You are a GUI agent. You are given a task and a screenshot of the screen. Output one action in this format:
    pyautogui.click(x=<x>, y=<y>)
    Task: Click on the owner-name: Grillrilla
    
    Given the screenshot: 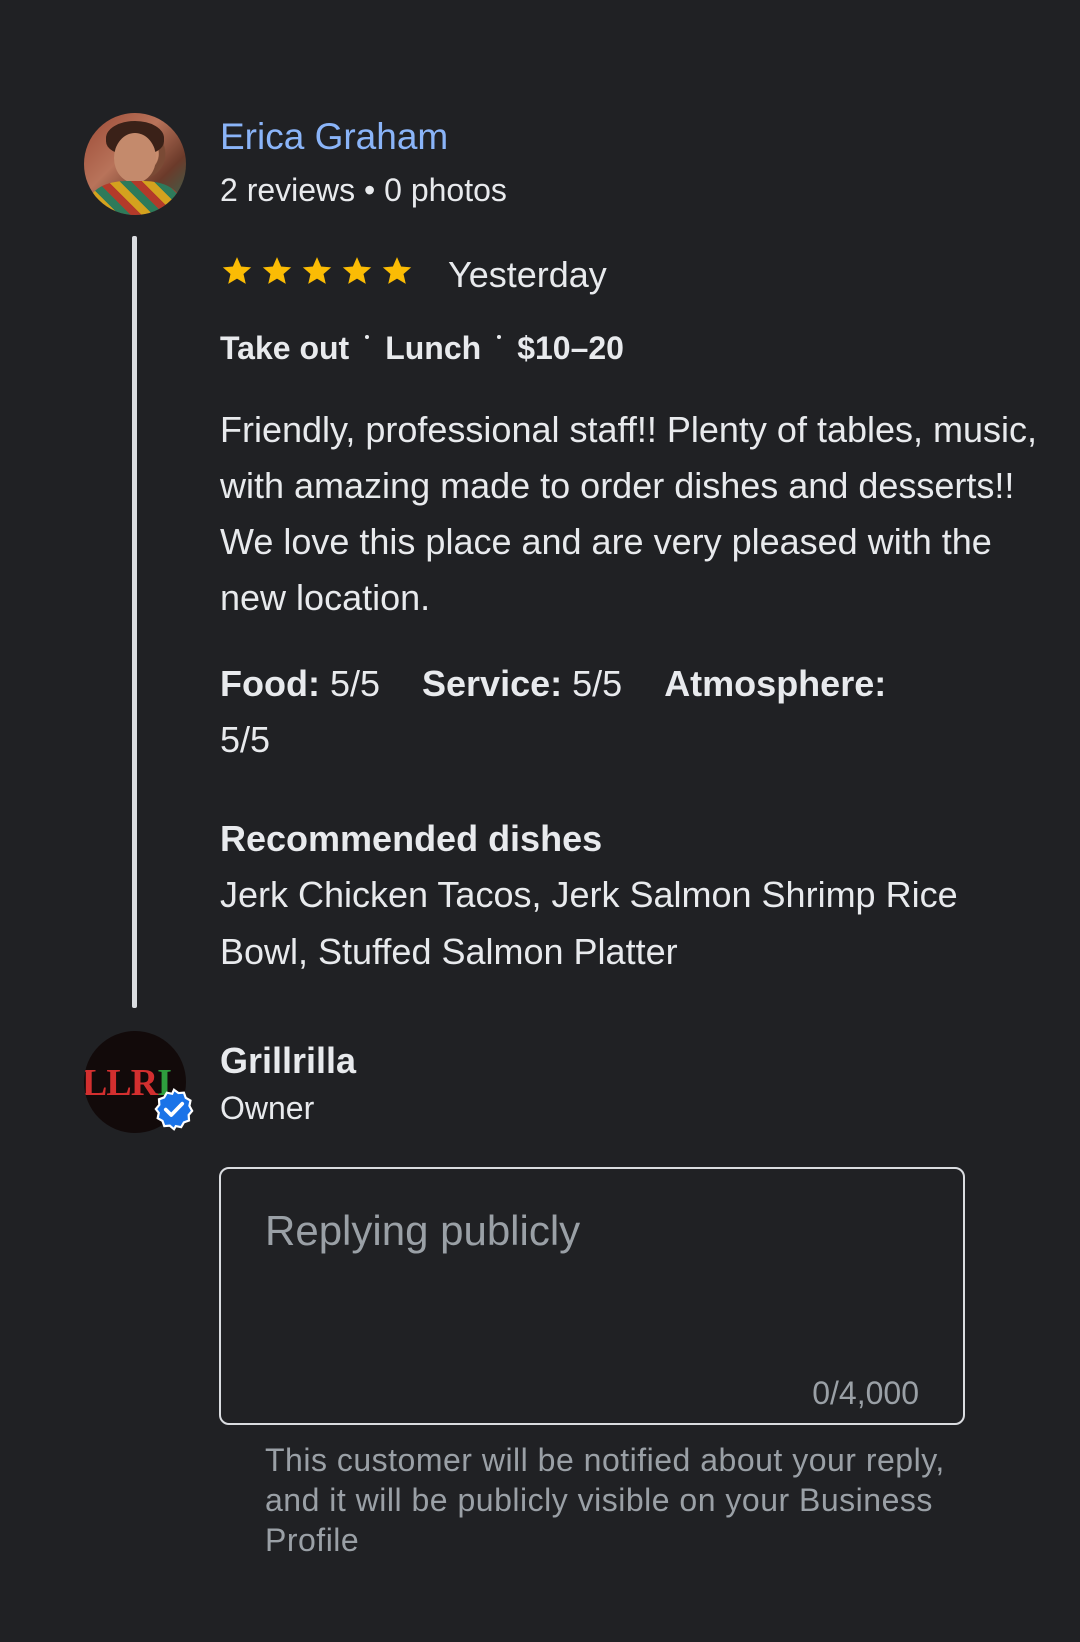 What is the action you would take?
    pyautogui.click(x=288, y=1060)
    